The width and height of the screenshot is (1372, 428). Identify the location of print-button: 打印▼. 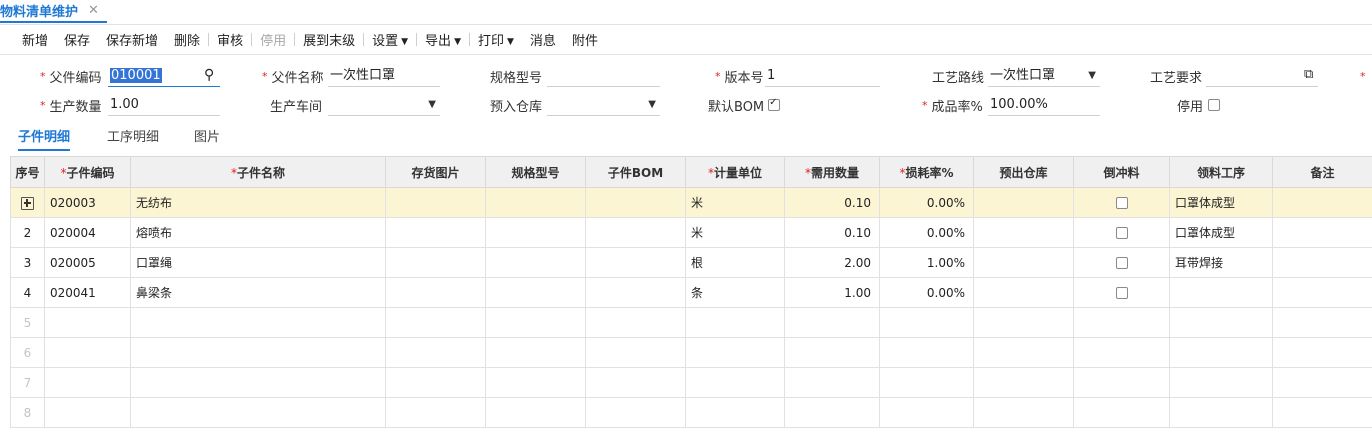
(496, 39).